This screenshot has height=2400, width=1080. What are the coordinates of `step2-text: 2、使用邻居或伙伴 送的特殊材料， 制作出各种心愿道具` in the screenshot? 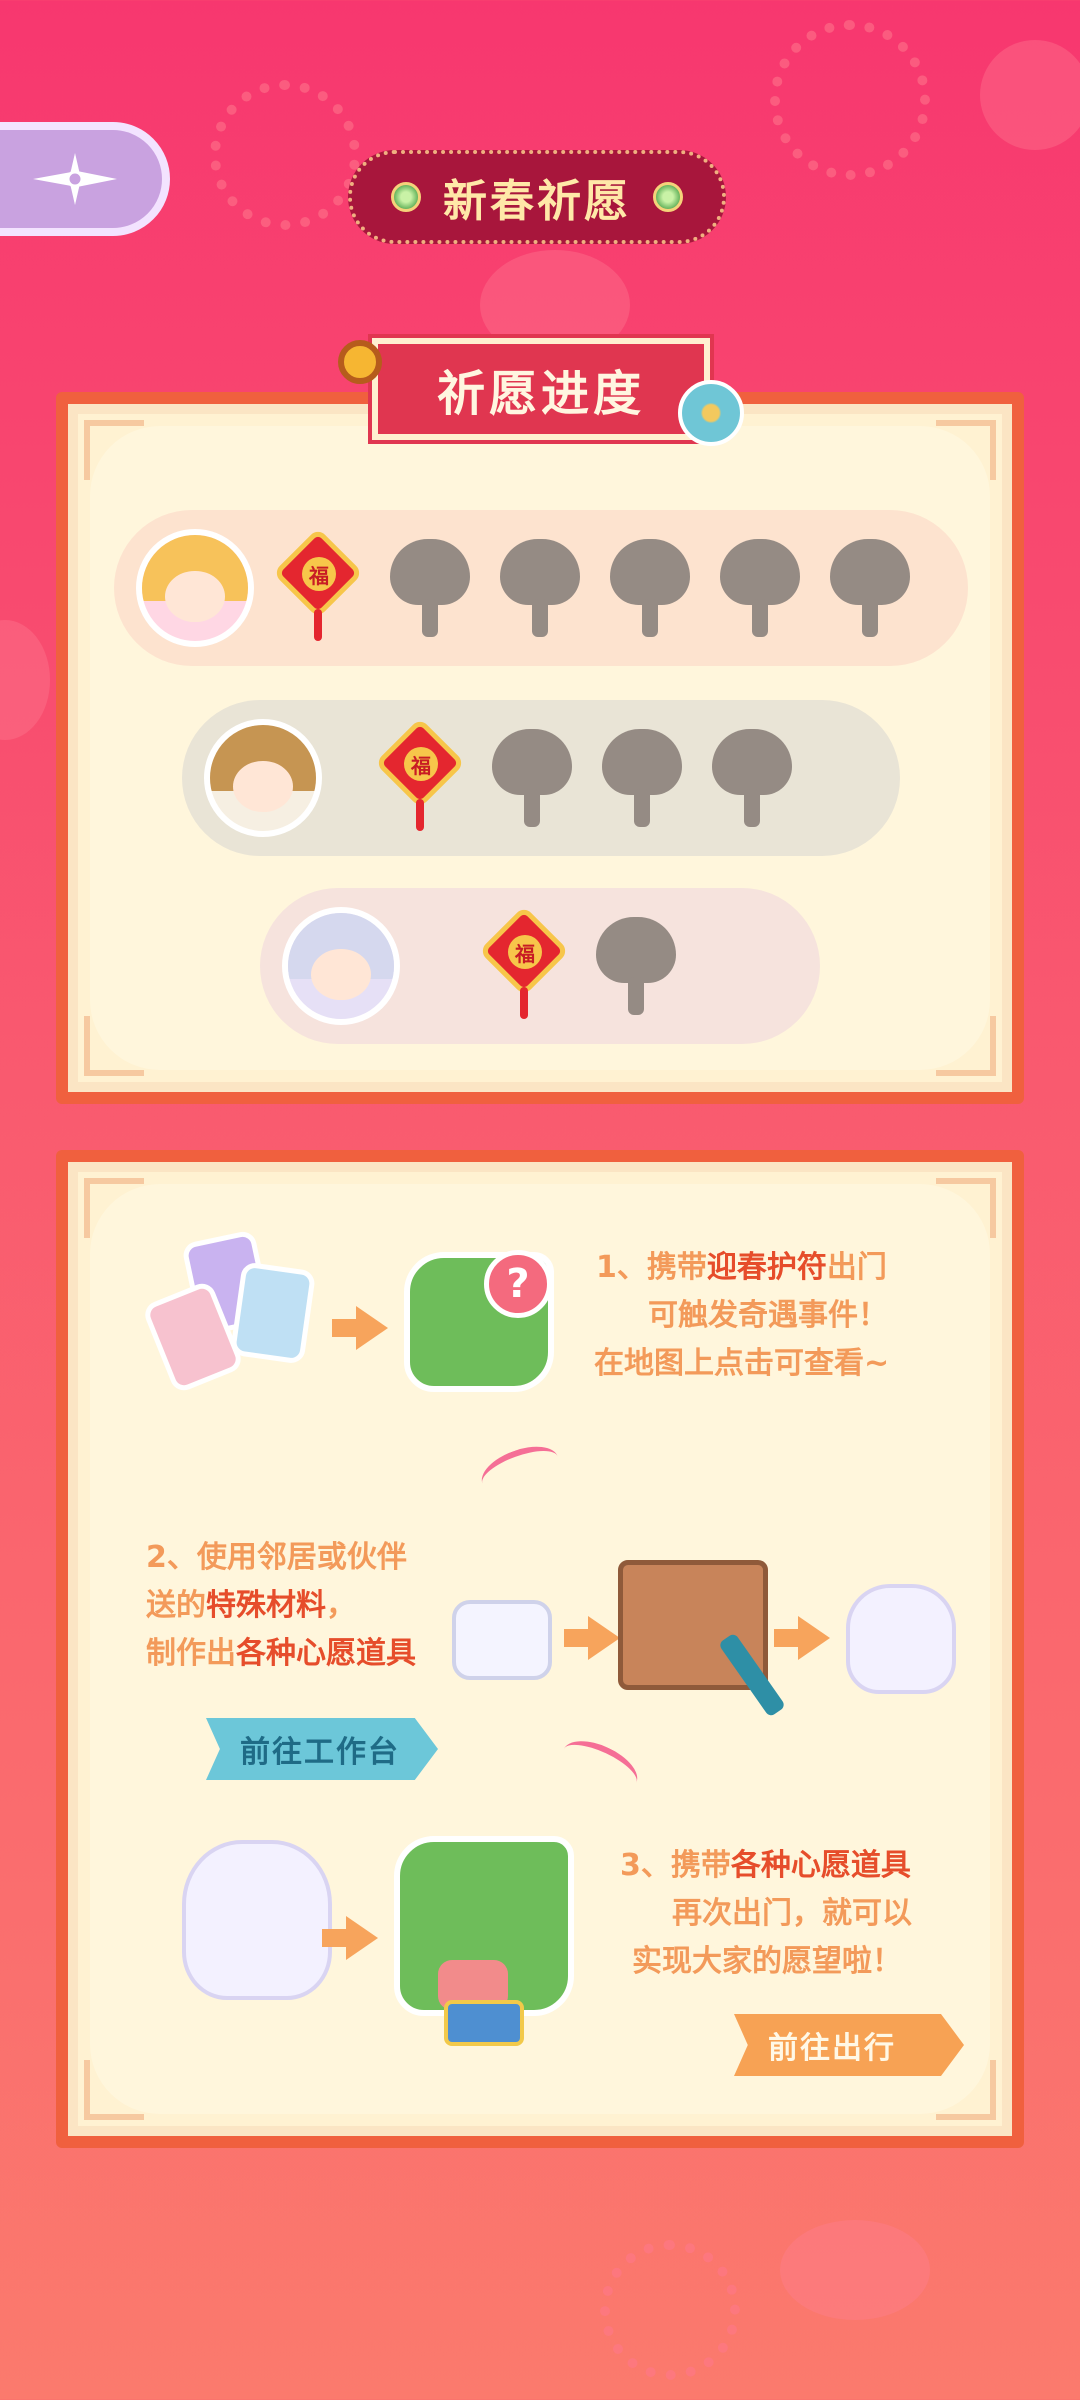 It's located at (281, 1605).